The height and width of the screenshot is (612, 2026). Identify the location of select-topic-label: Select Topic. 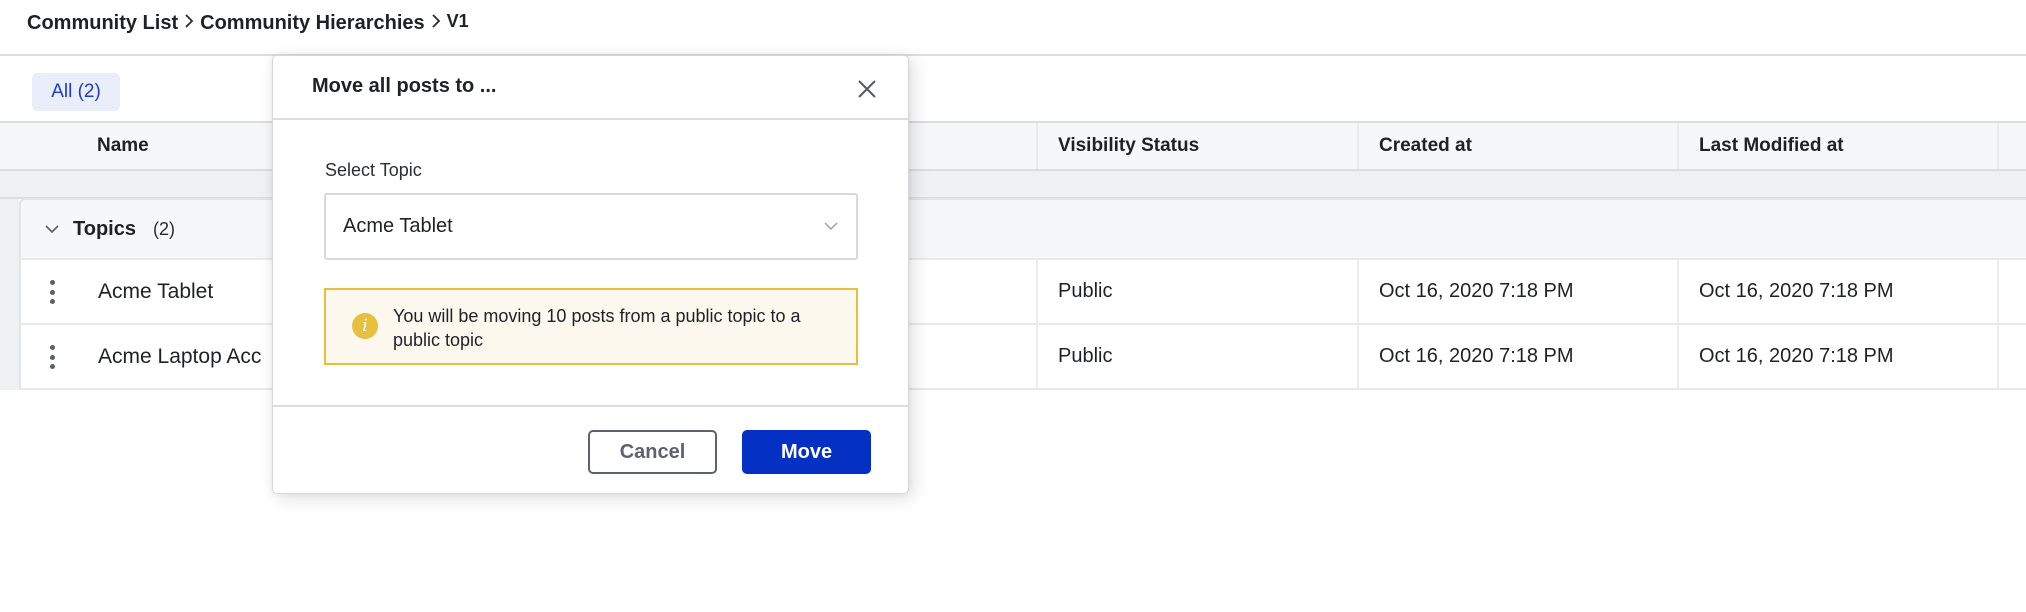
(373, 170).